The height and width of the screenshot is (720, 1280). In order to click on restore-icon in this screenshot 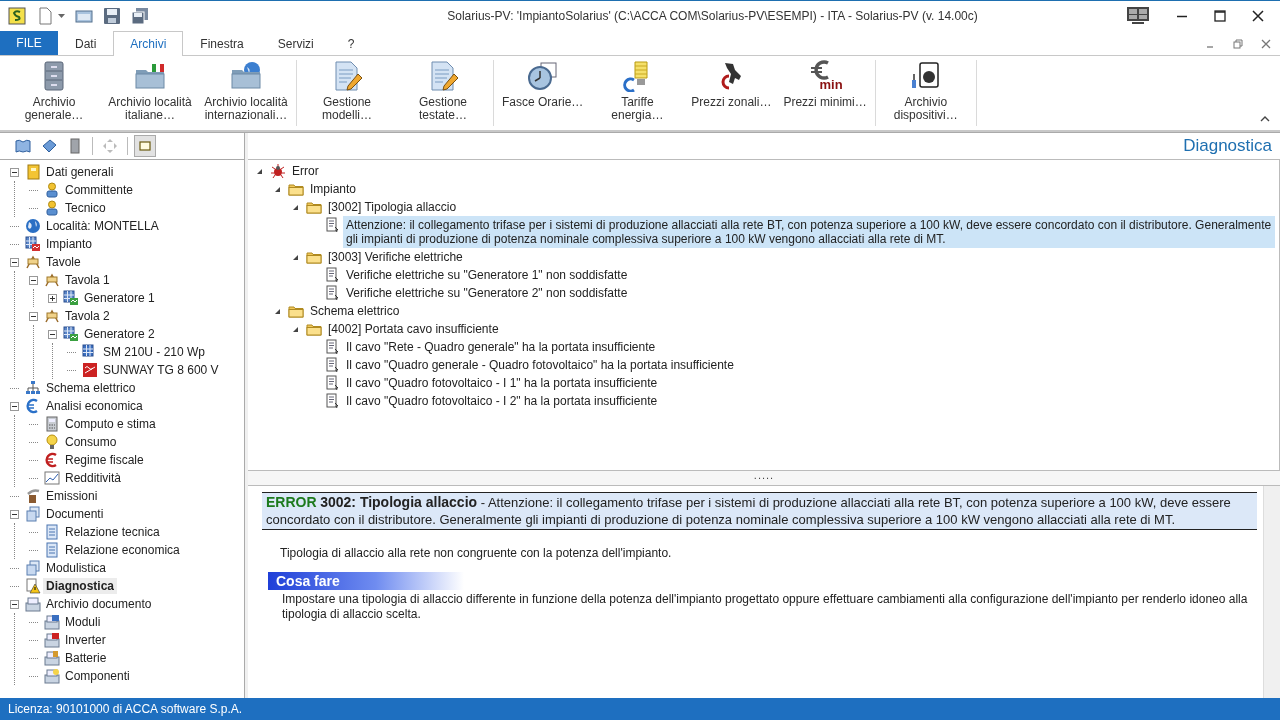, I will do `click(1238, 44)`.